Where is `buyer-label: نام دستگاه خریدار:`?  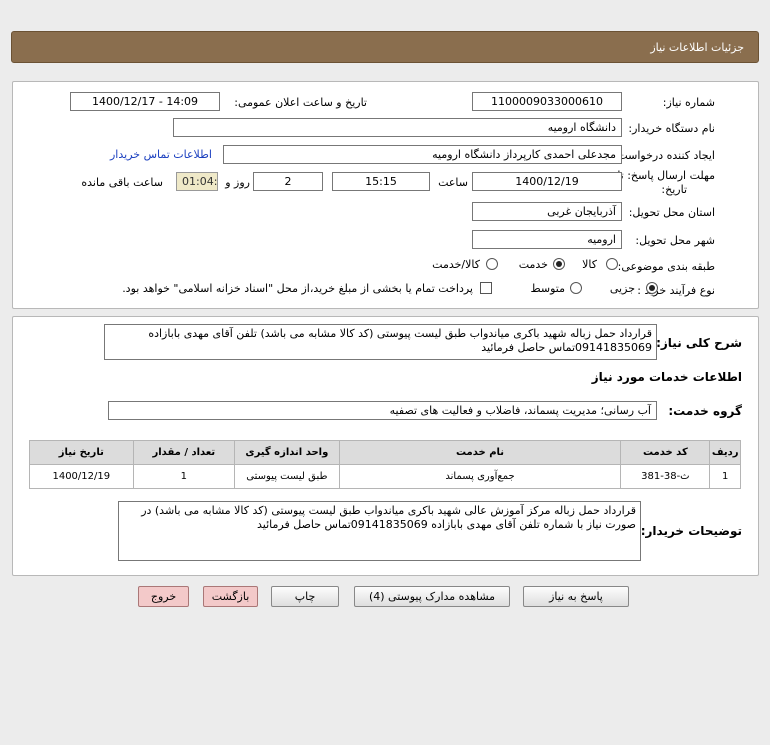 buyer-label: نام دستگاه خریدار: is located at coordinates (671, 128).